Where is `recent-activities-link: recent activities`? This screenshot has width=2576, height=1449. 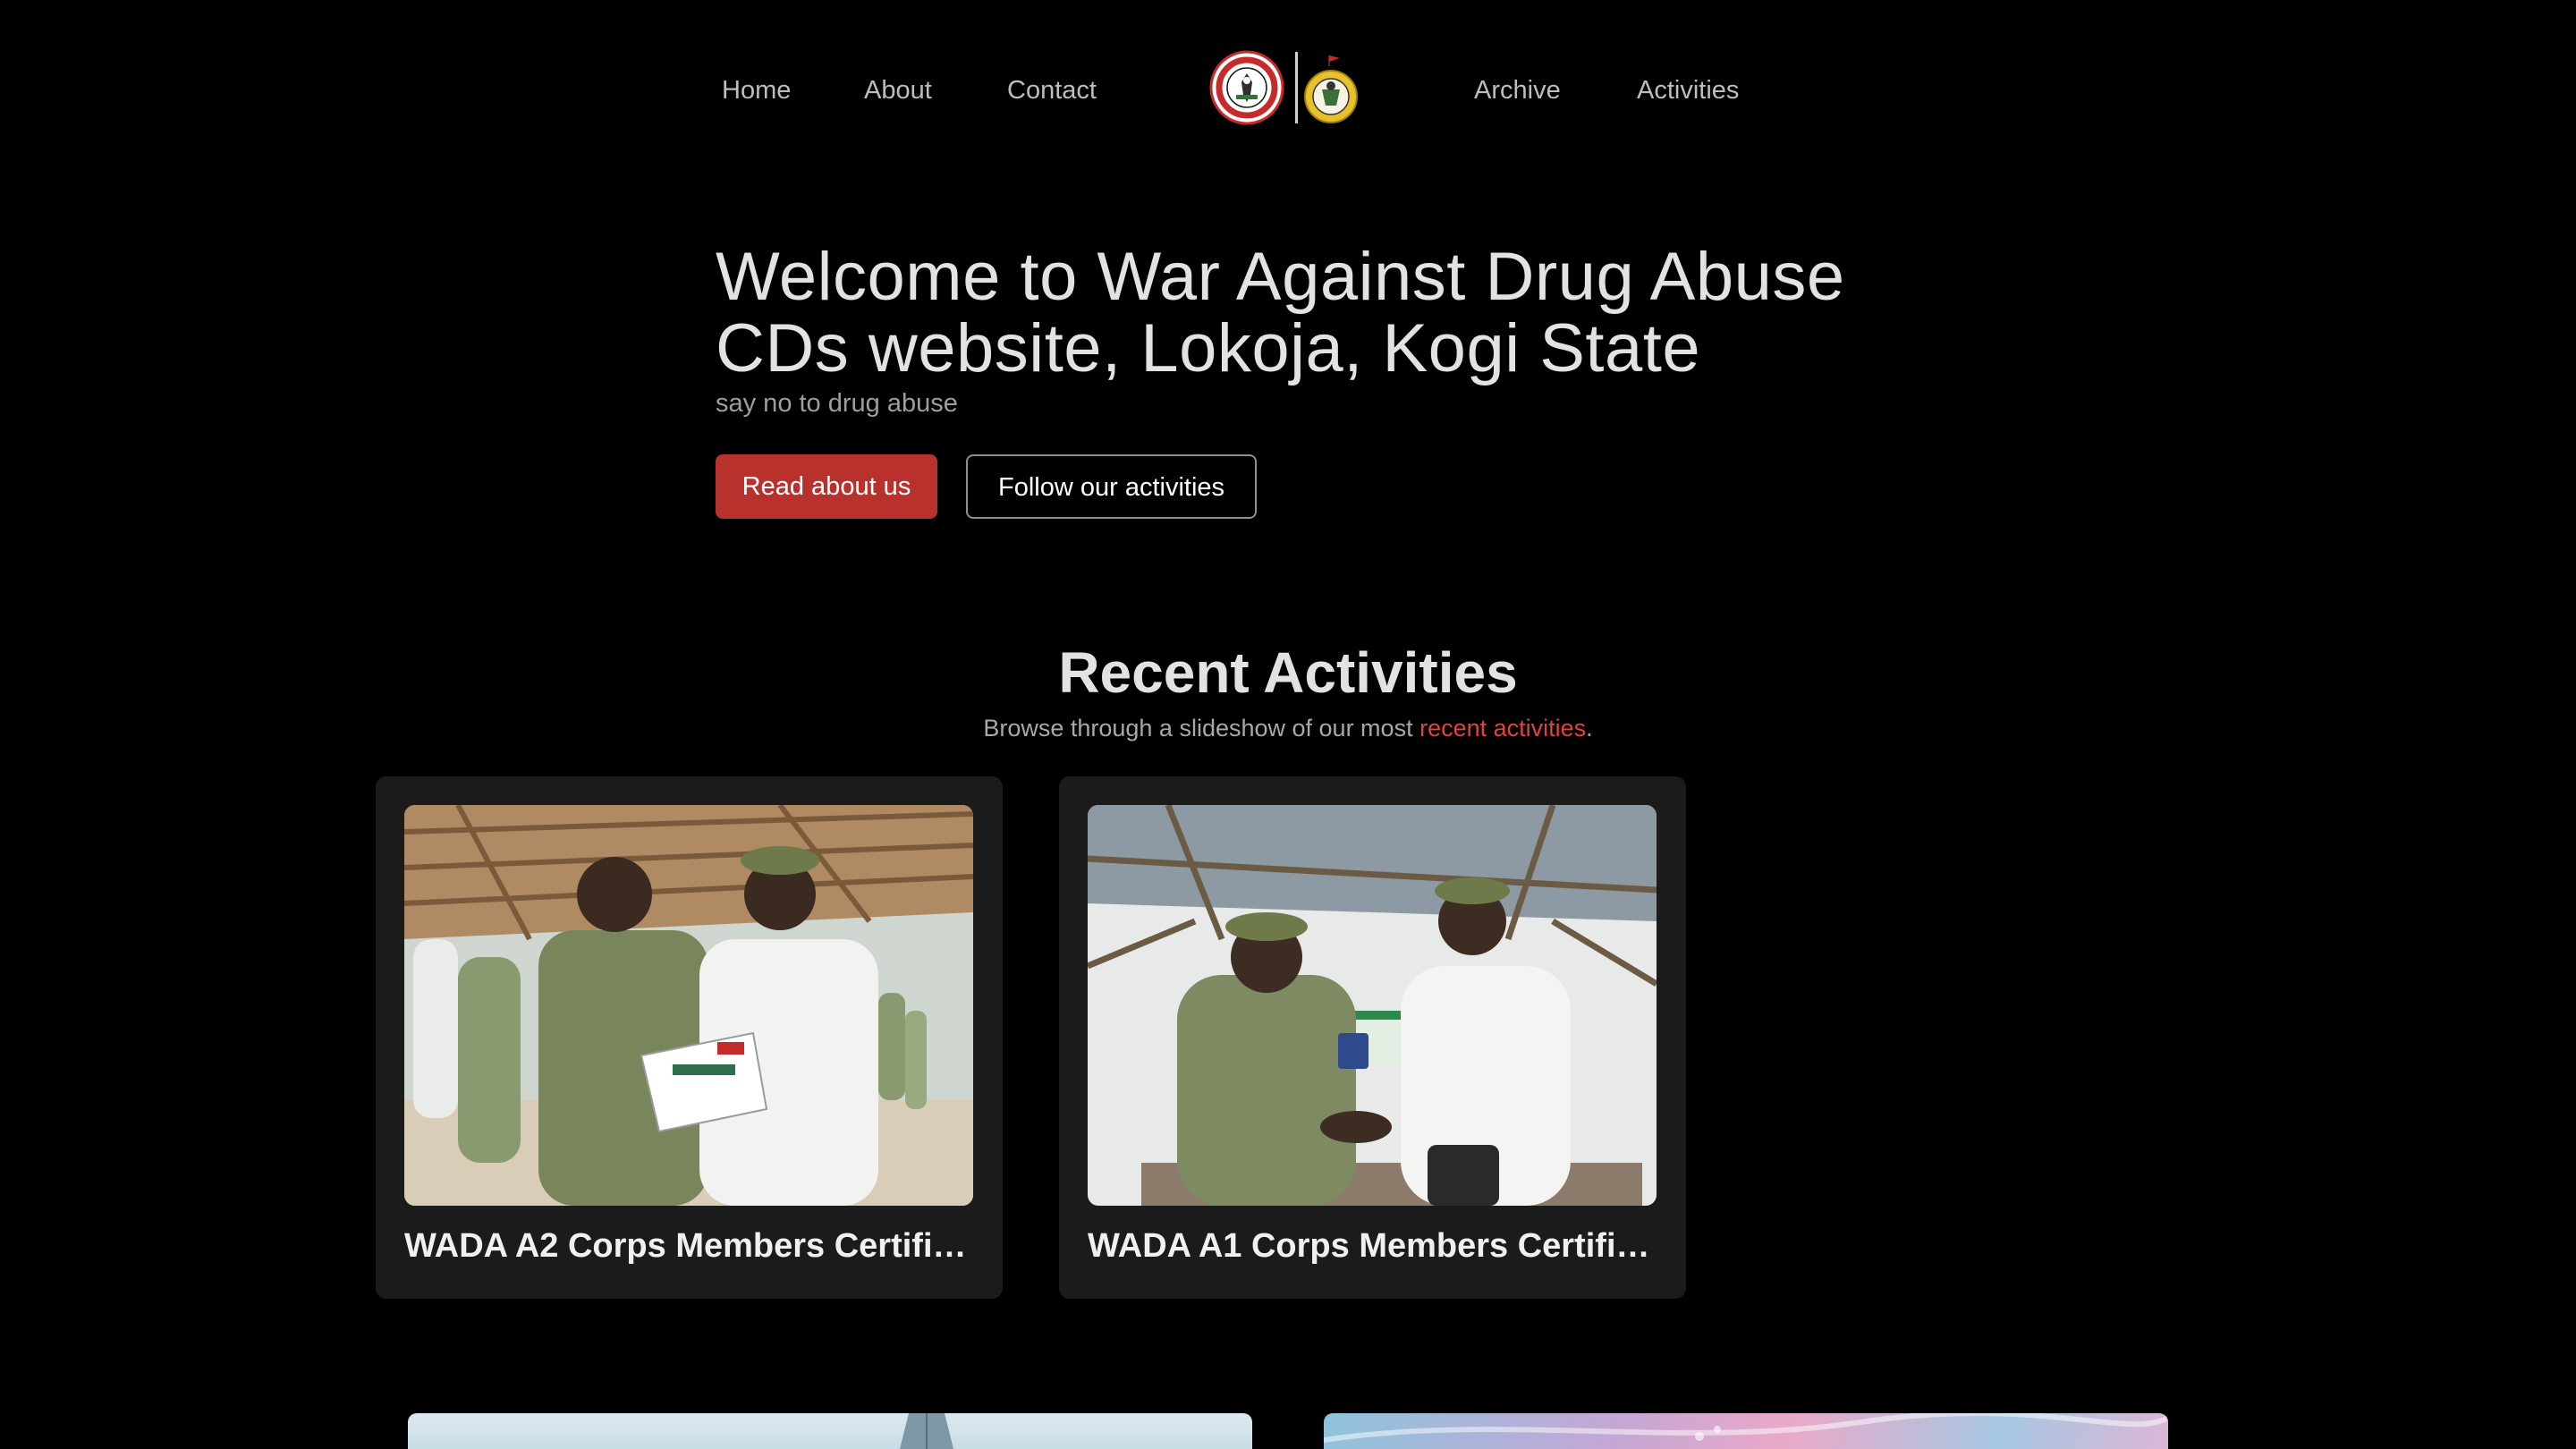 recent-activities-link: recent activities is located at coordinates (1502, 728).